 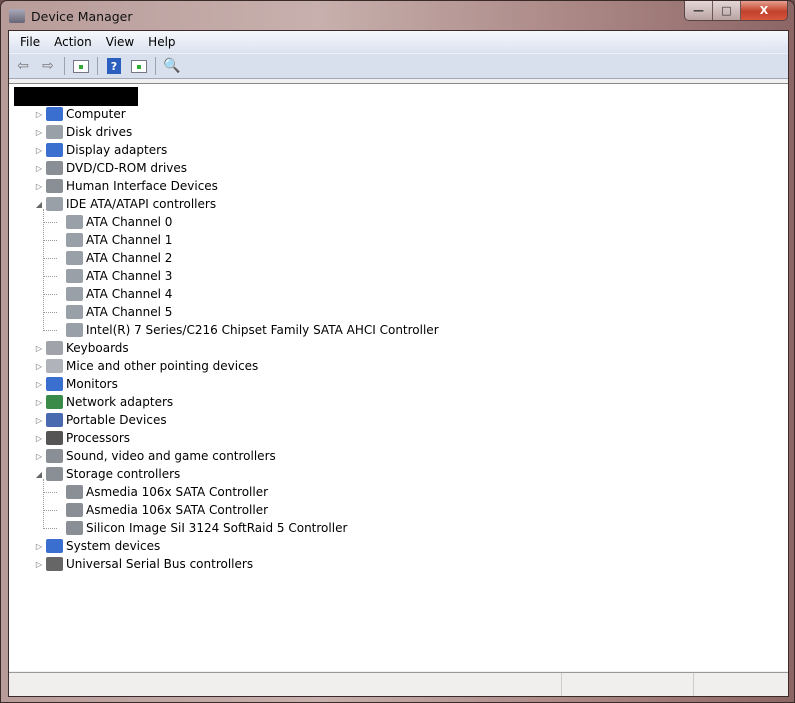 I want to click on tree-item: ▷ System devices, so click(x=97, y=546).